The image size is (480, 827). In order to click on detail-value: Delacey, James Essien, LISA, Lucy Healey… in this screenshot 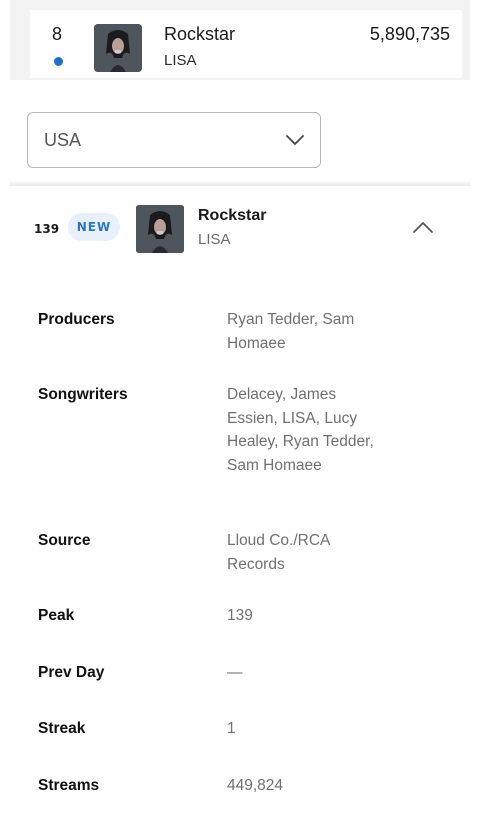, I will do `click(300, 430)`.